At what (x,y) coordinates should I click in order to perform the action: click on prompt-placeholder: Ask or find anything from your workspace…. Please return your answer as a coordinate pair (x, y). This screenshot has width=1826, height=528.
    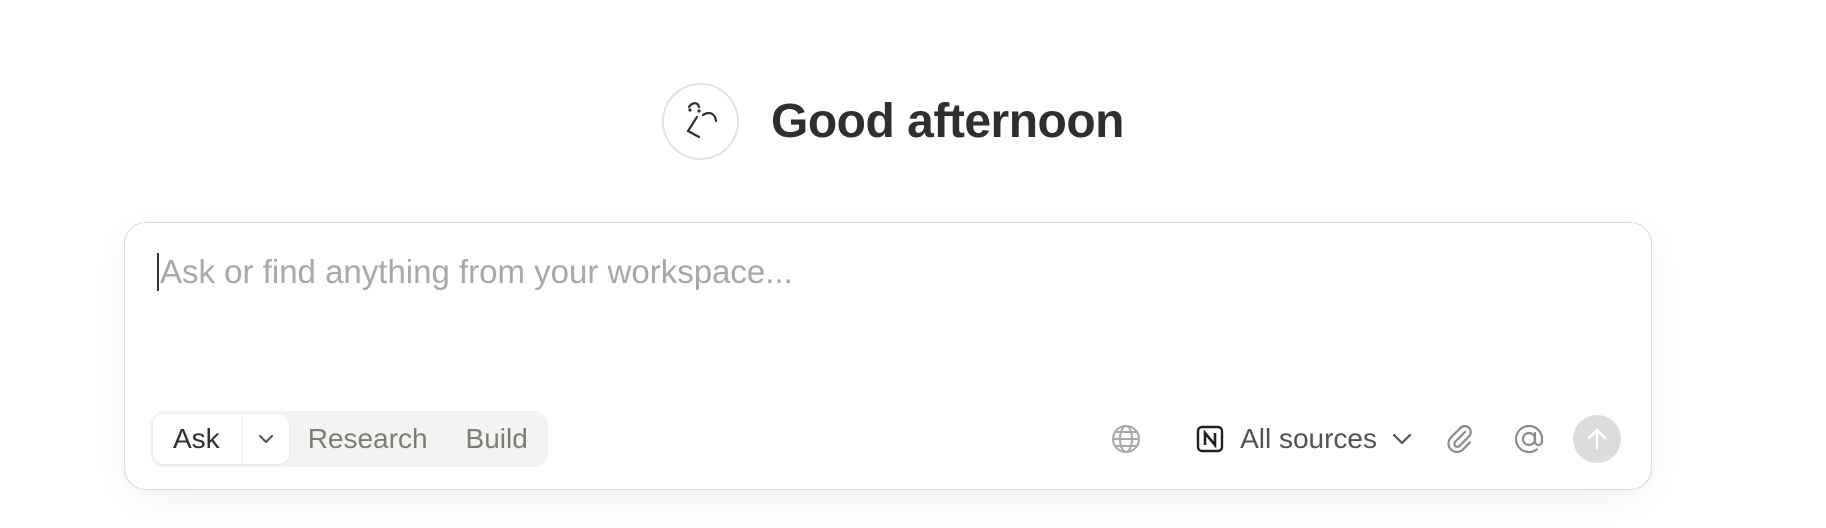
    Looking at the image, I should click on (476, 271).